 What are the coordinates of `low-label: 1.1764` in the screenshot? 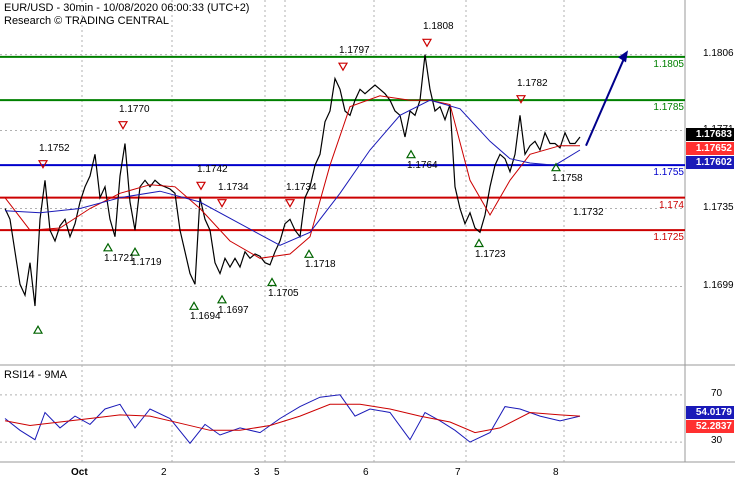 It's located at (422, 165).